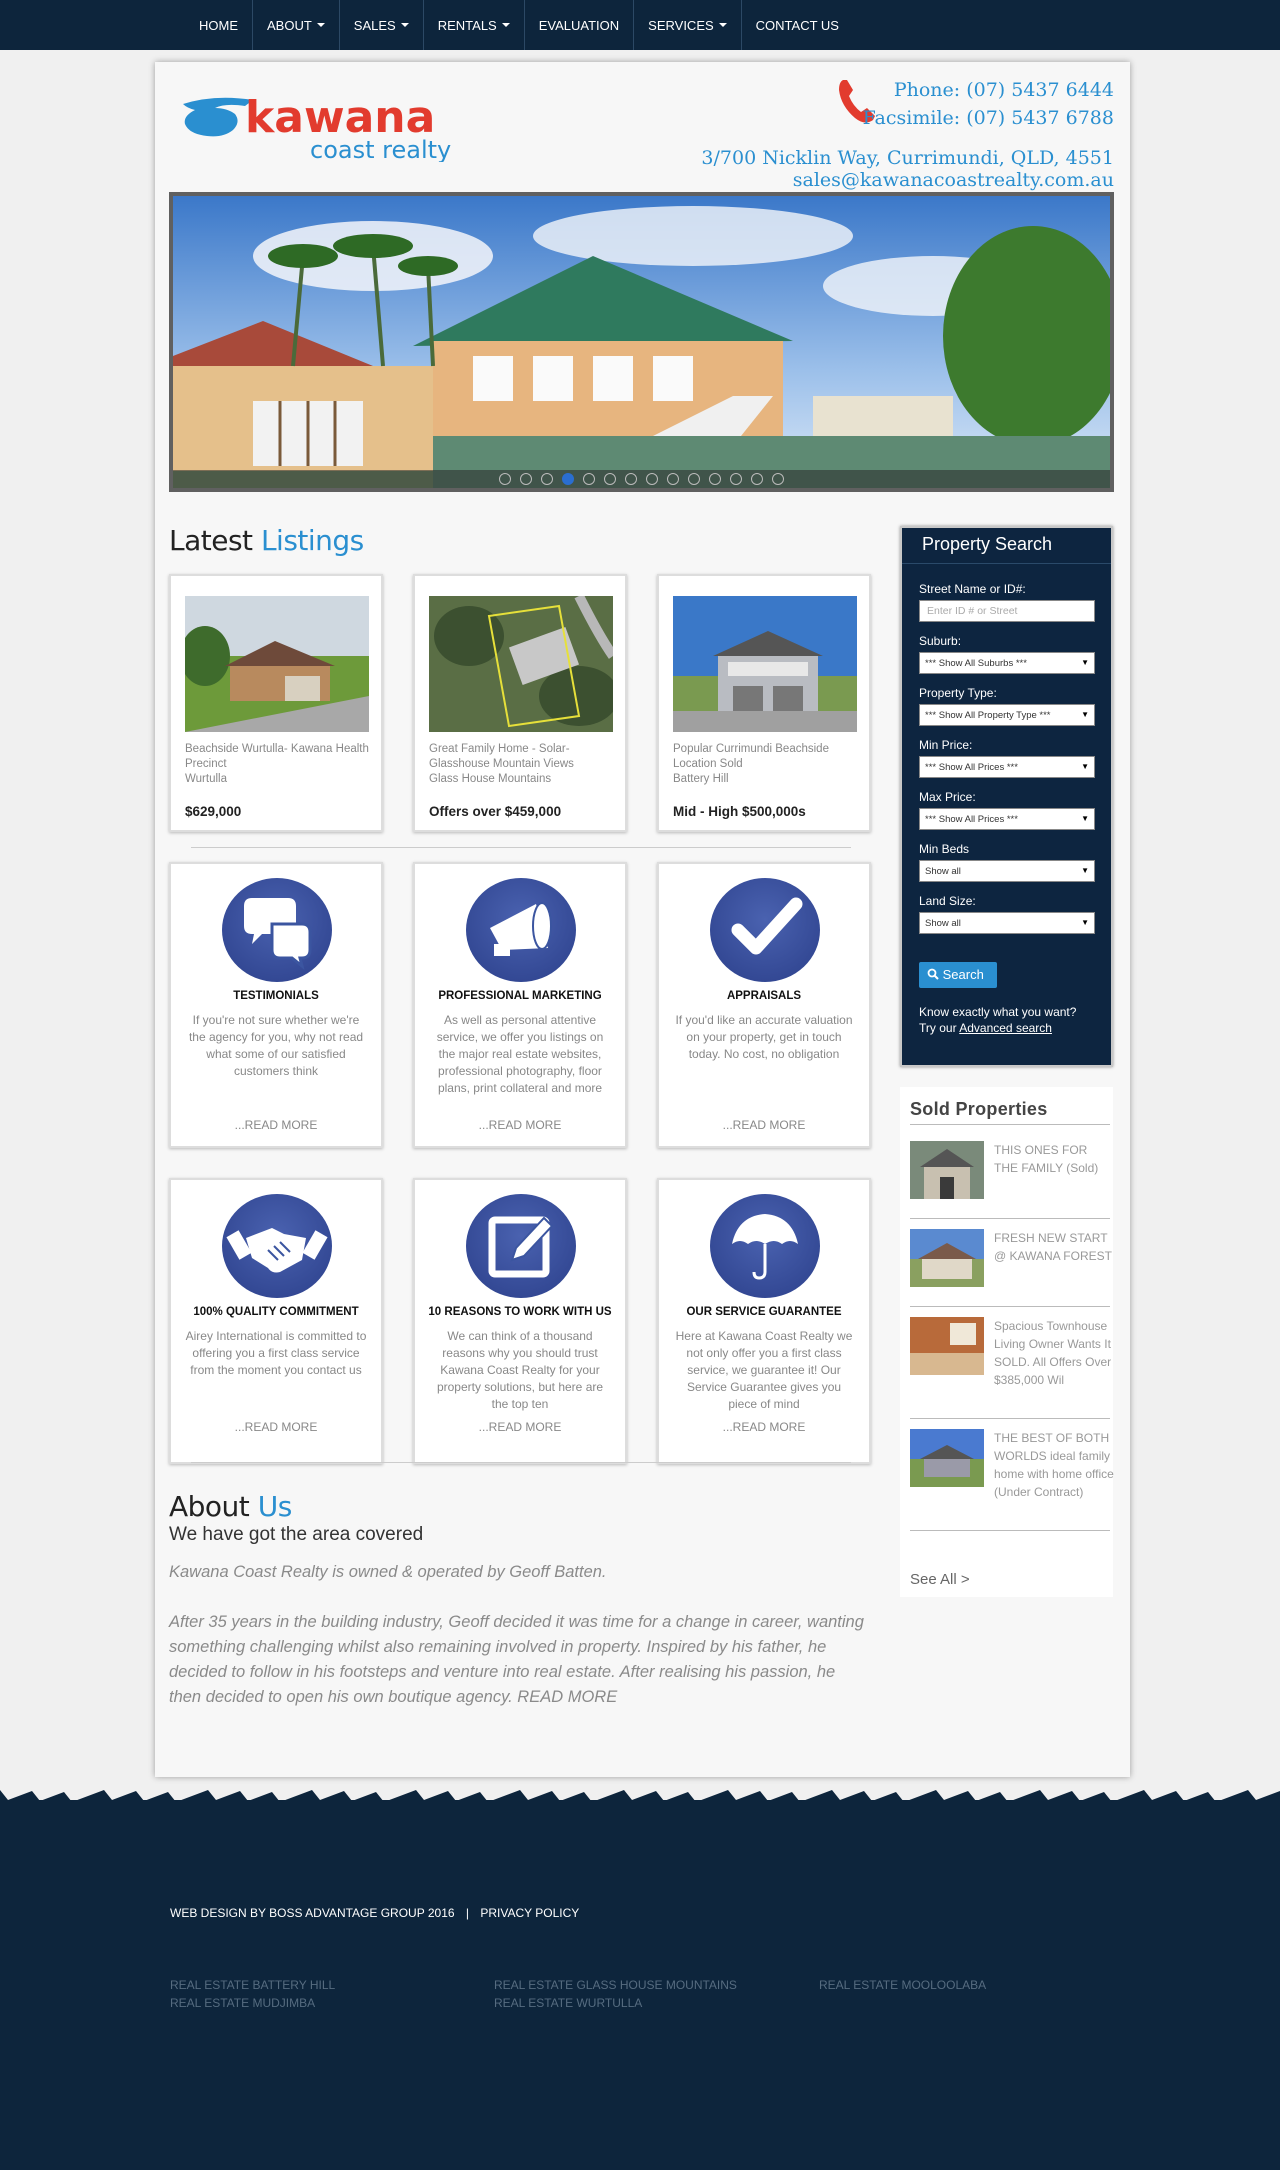 The height and width of the screenshot is (2170, 1280). Describe the element at coordinates (1007, 819) in the screenshot. I see `max-price-select: *** Show All Prices *** ▼` at that location.